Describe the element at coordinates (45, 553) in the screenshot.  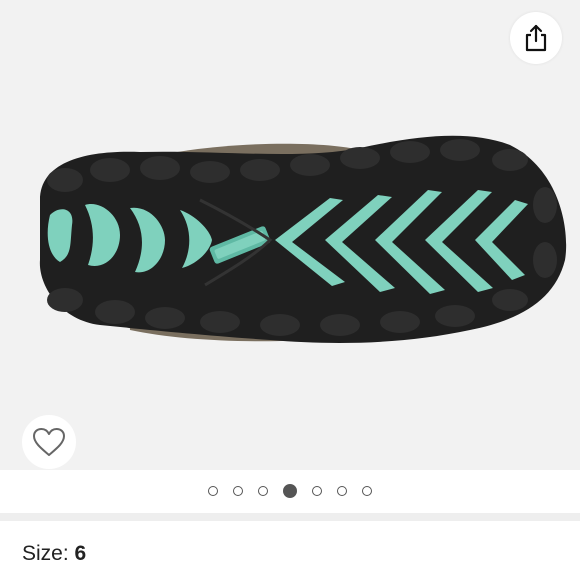
I see `size-label: Size:` at that location.